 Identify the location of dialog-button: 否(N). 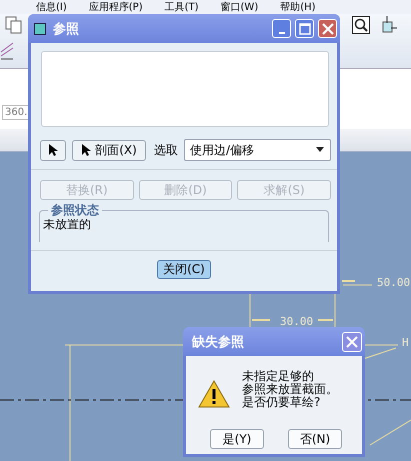
(315, 439).